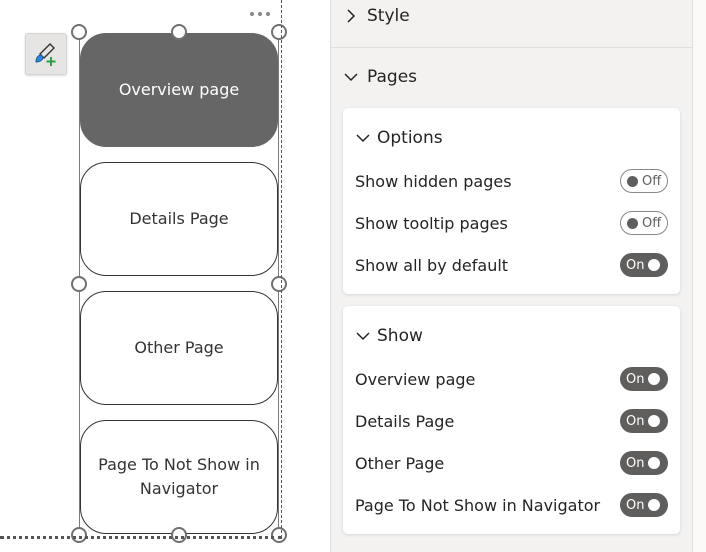 This screenshot has width=706, height=552. Describe the element at coordinates (415, 379) in the screenshot. I see `show-label: Overview page` at that location.